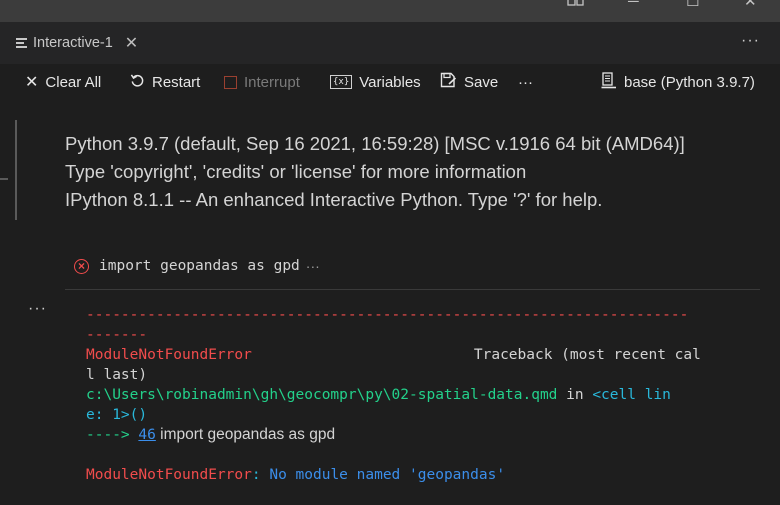 This screenshot has width=780, height=505. I want to click on clear-icon: ✕, so click(32, 82).